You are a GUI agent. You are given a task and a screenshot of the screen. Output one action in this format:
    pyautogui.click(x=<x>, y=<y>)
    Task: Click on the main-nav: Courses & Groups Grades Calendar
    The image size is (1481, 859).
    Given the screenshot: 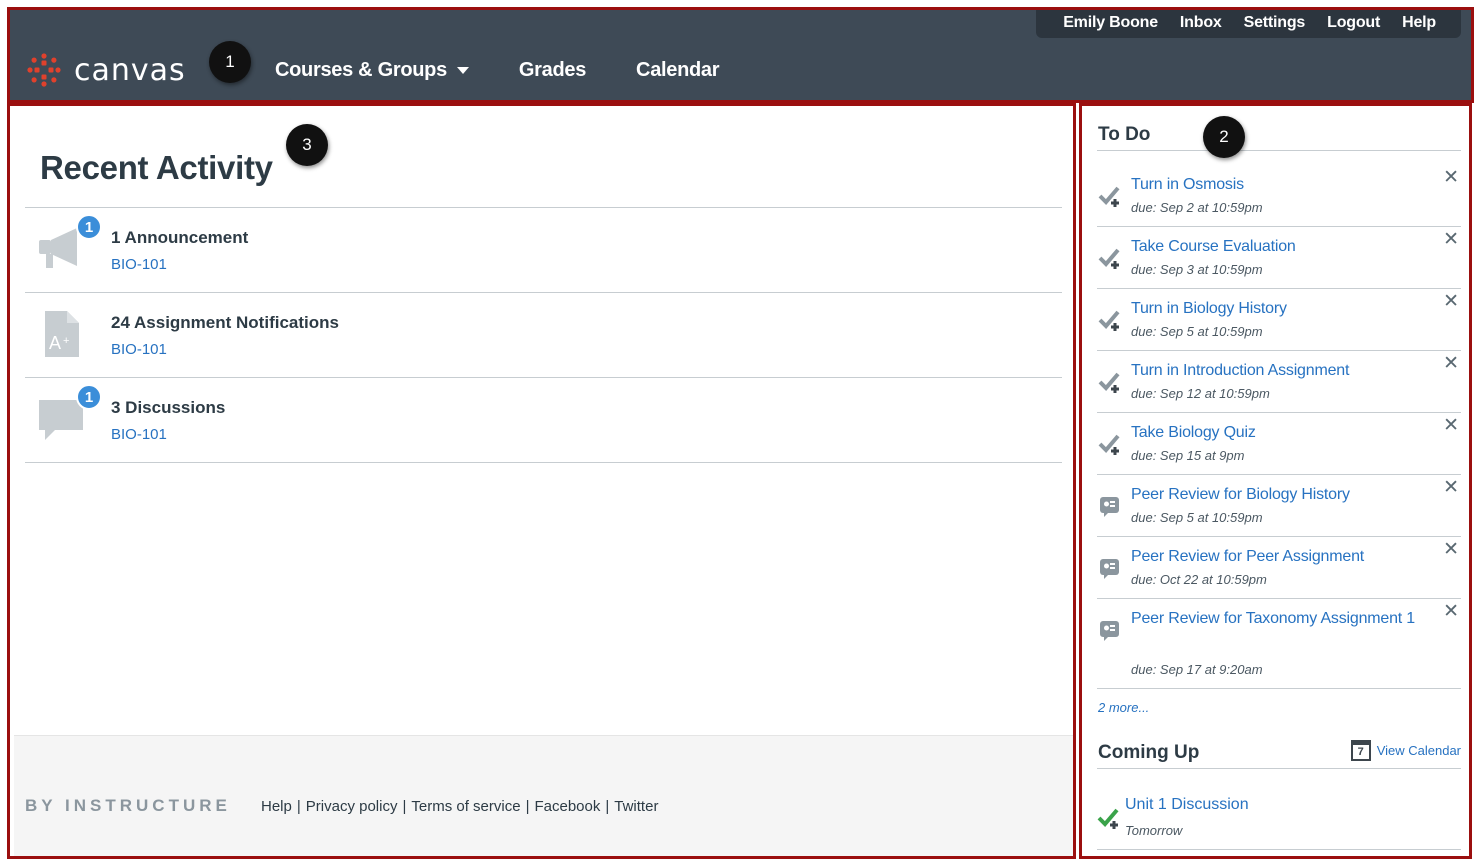 What is the action you would take?
    pyautogui.click(x=522, y=70)
    